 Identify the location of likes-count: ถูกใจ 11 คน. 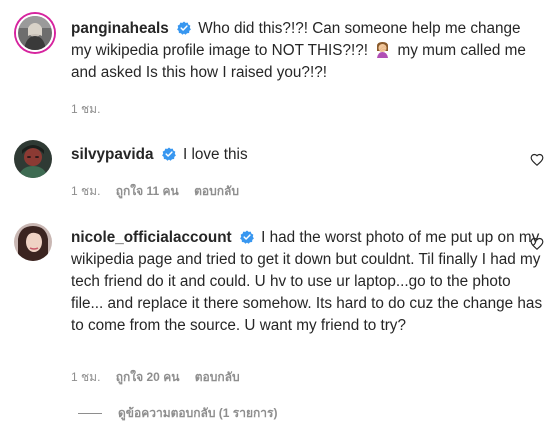
(147, 191).